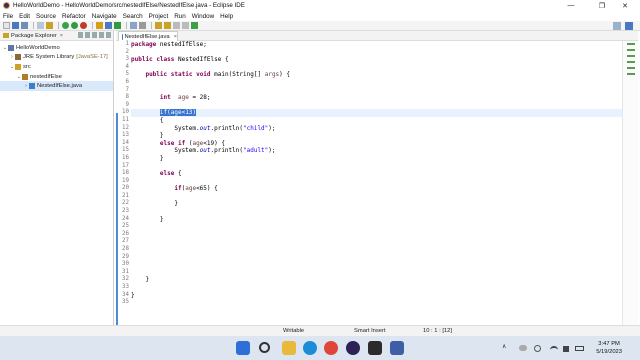 The image size is (640, 360). What do you see at coordinates (537, 348) in the screenshot?
I see `location-icon` at bounding box center [537, 348].